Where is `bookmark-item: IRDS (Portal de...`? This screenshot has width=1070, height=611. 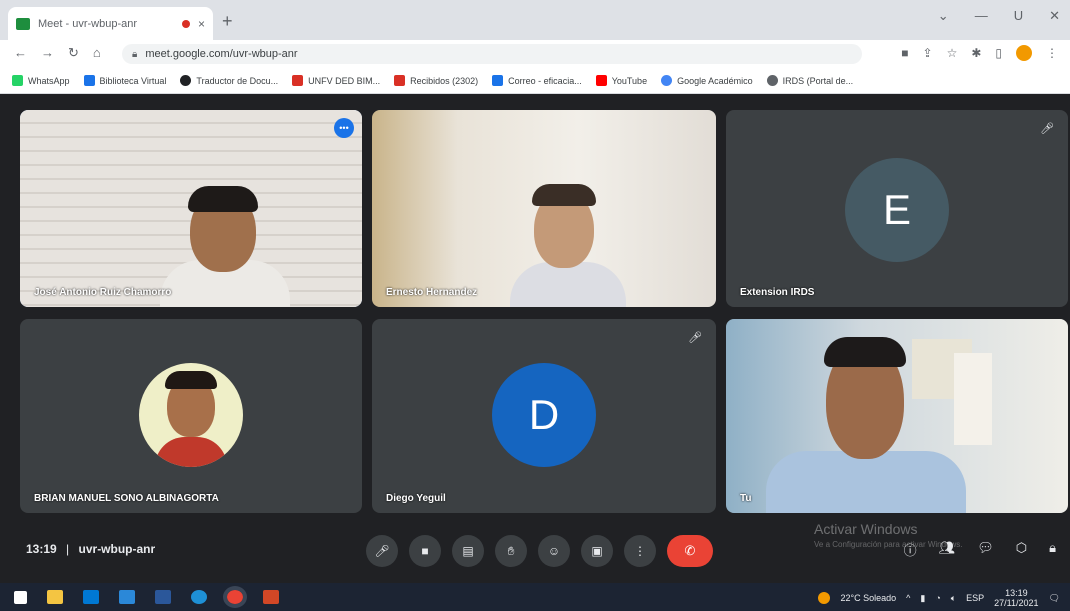 bookmark-item: IRDS (Portal de... is located at coordinates (810, 80).